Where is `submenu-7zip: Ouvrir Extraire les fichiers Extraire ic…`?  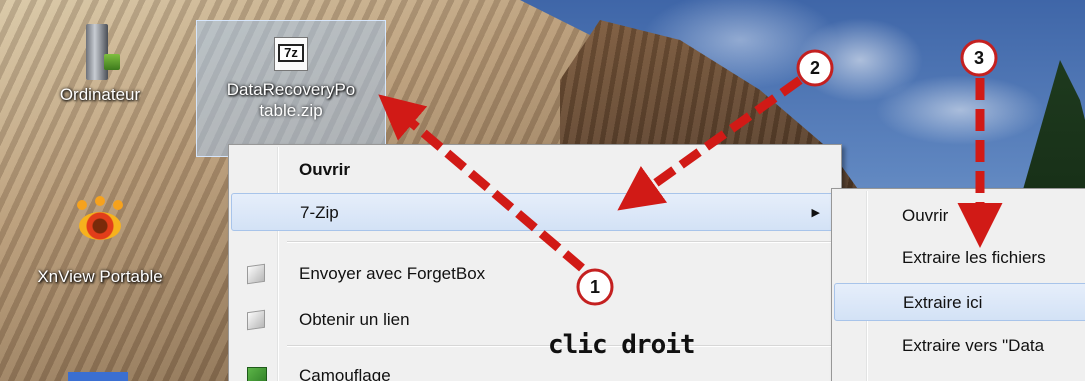
submenu-7zip: Ouvrir Extraire les fichiers Extraire ic… is located at coordinates (958, 284).